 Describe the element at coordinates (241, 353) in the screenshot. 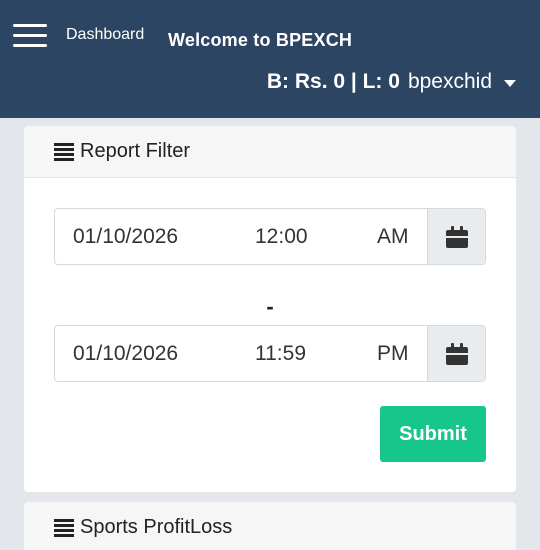

I see `to-datetime-input: 01/10/2026 11:59 PM` at that location.